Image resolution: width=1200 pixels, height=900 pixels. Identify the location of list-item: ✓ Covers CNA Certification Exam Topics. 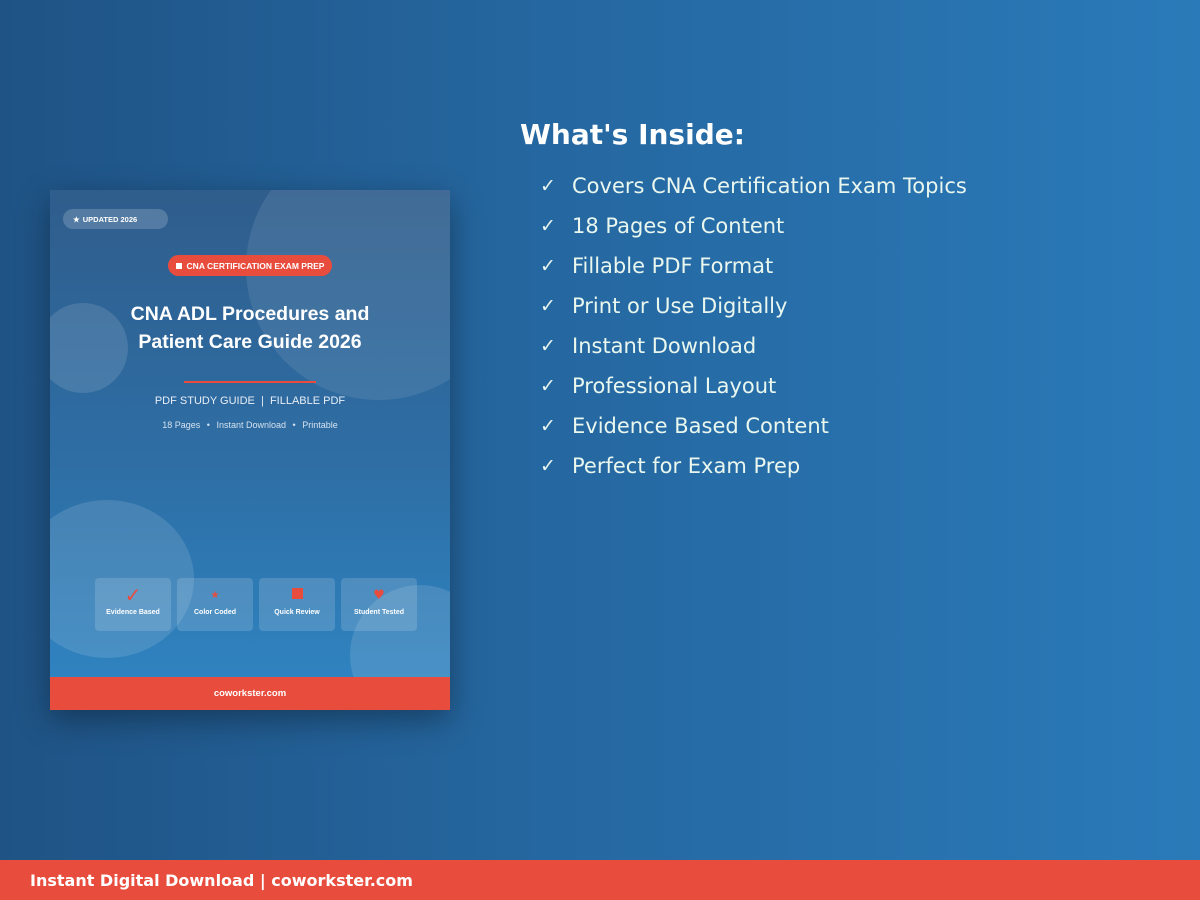
(753, 186).